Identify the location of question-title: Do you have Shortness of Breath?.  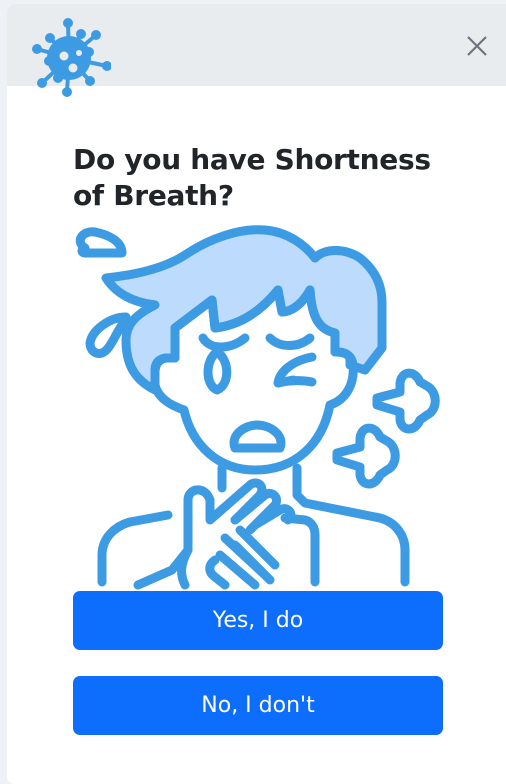
(252, 177).